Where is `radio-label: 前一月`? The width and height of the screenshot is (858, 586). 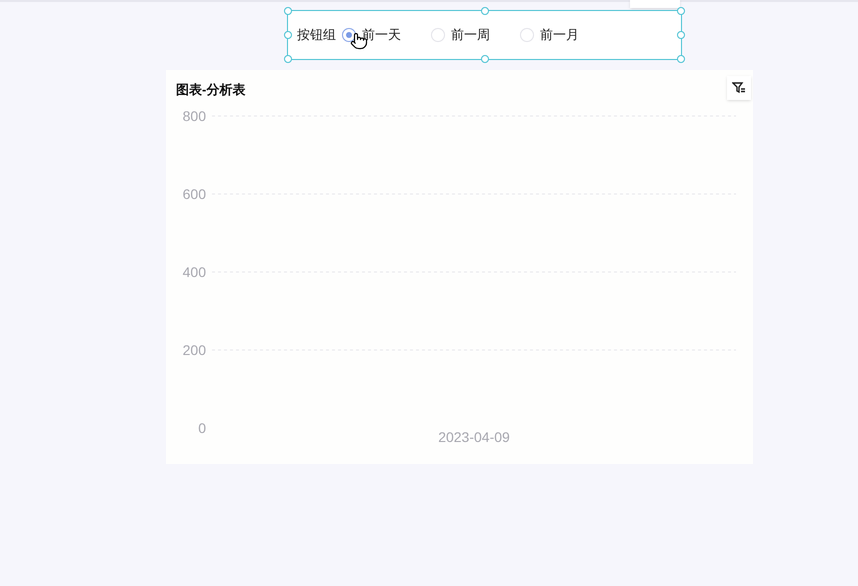 radio-label: 前一月 is located at coordinates (559, 35).